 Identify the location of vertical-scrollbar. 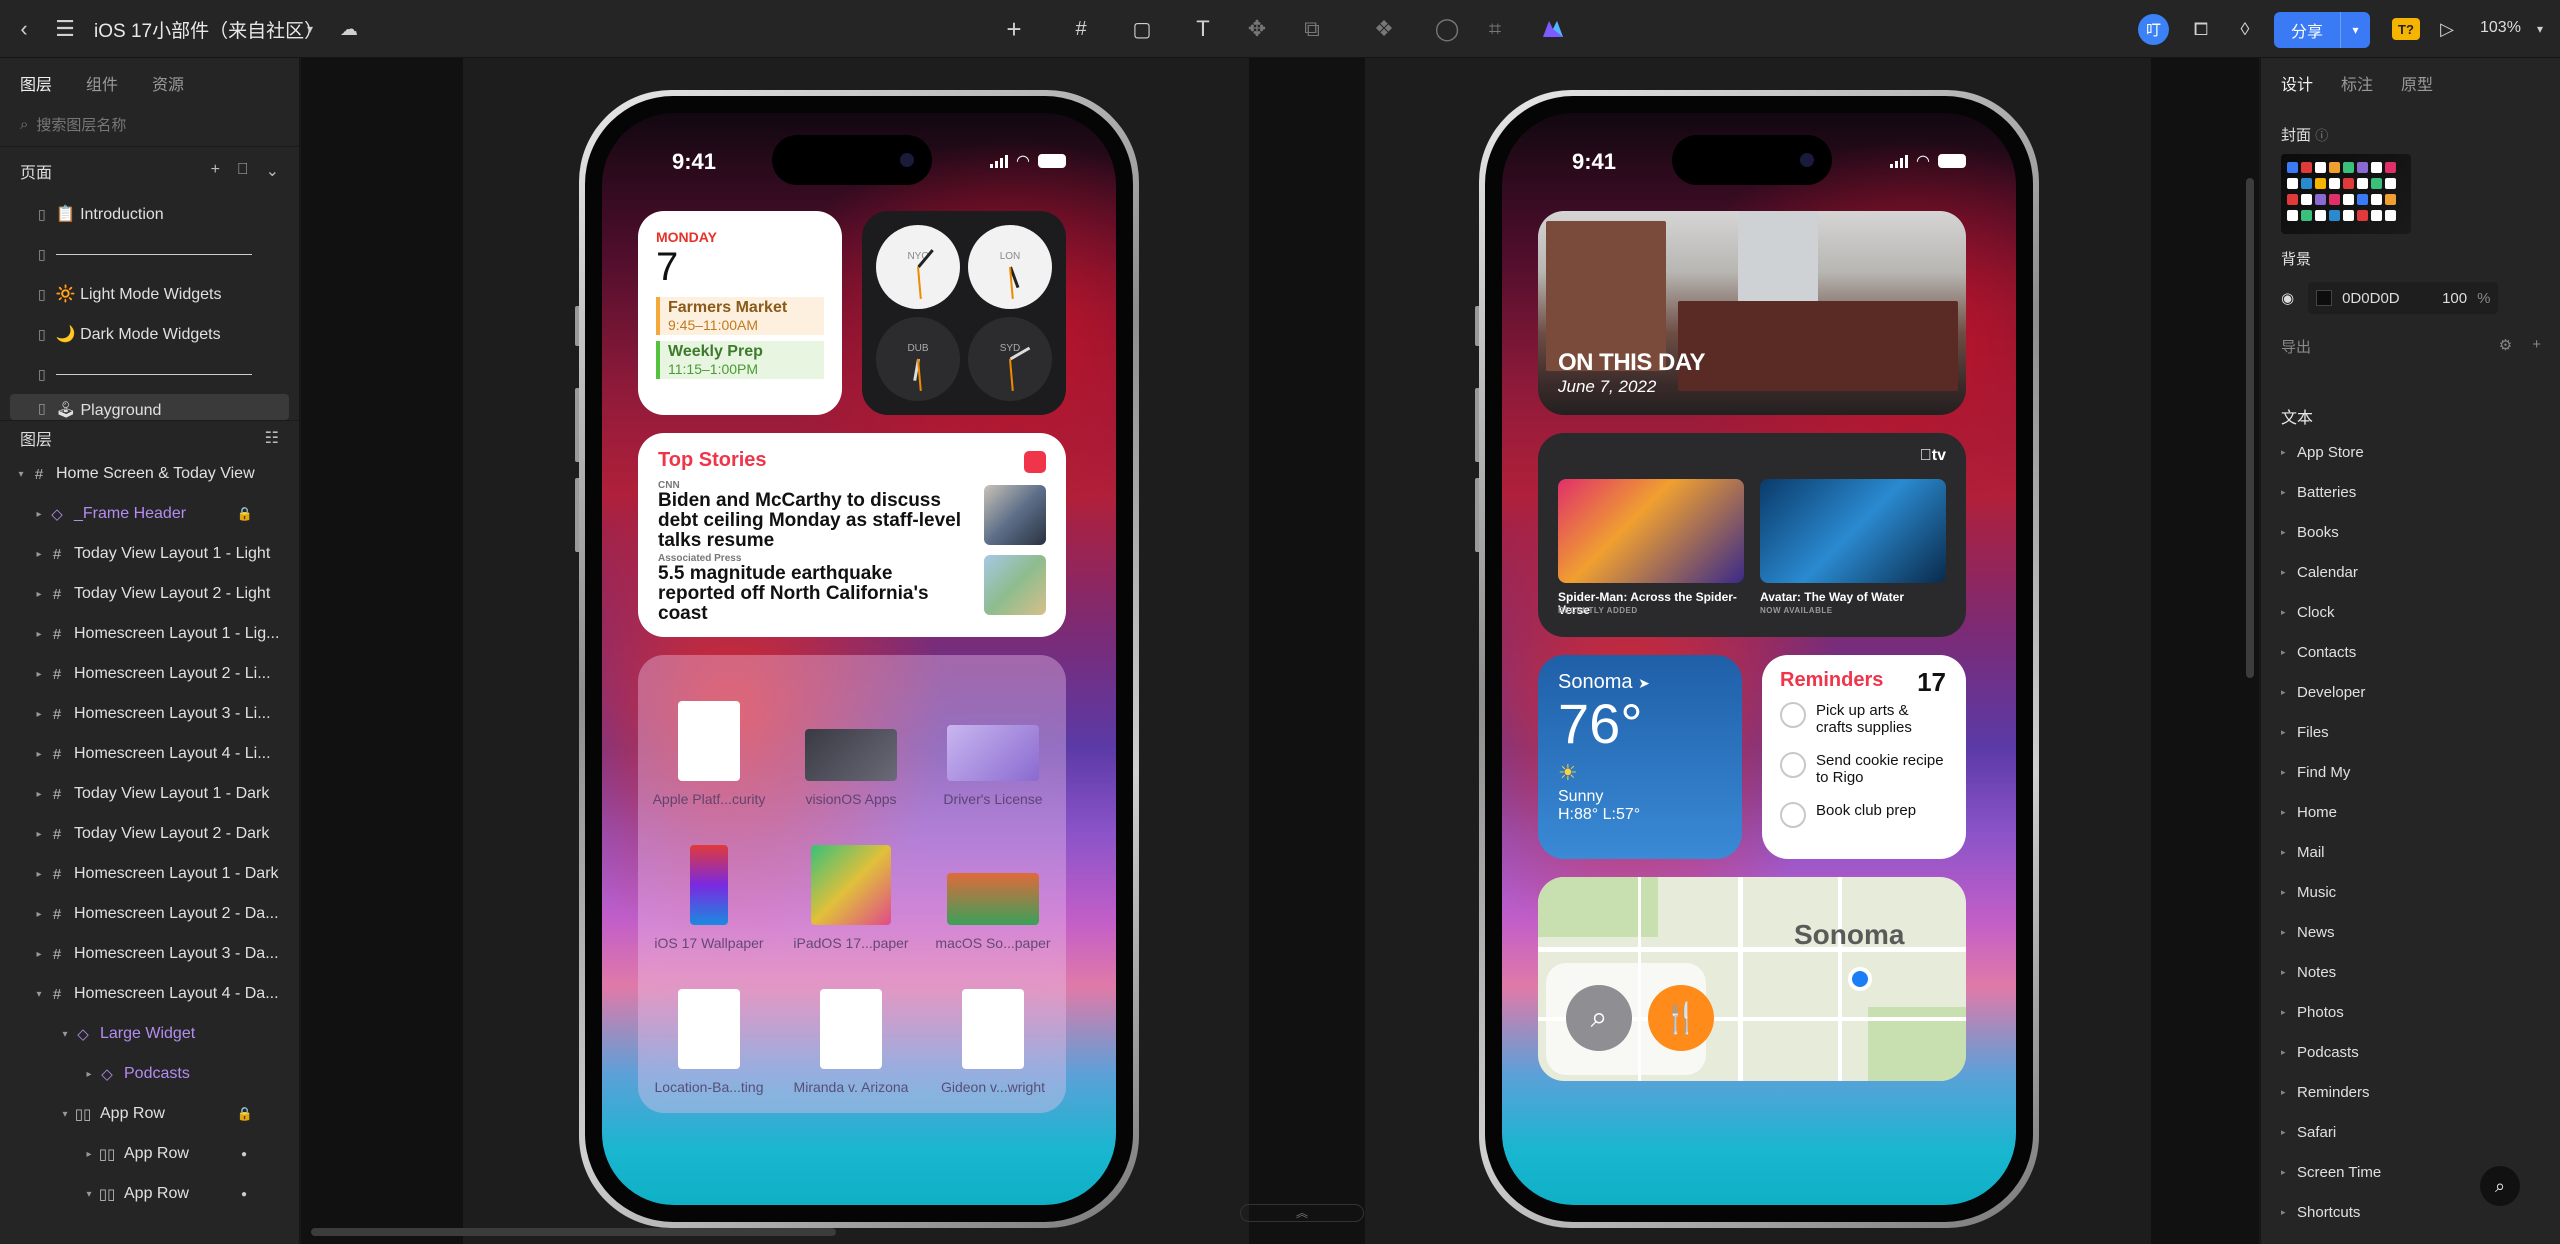
(2250, 428).